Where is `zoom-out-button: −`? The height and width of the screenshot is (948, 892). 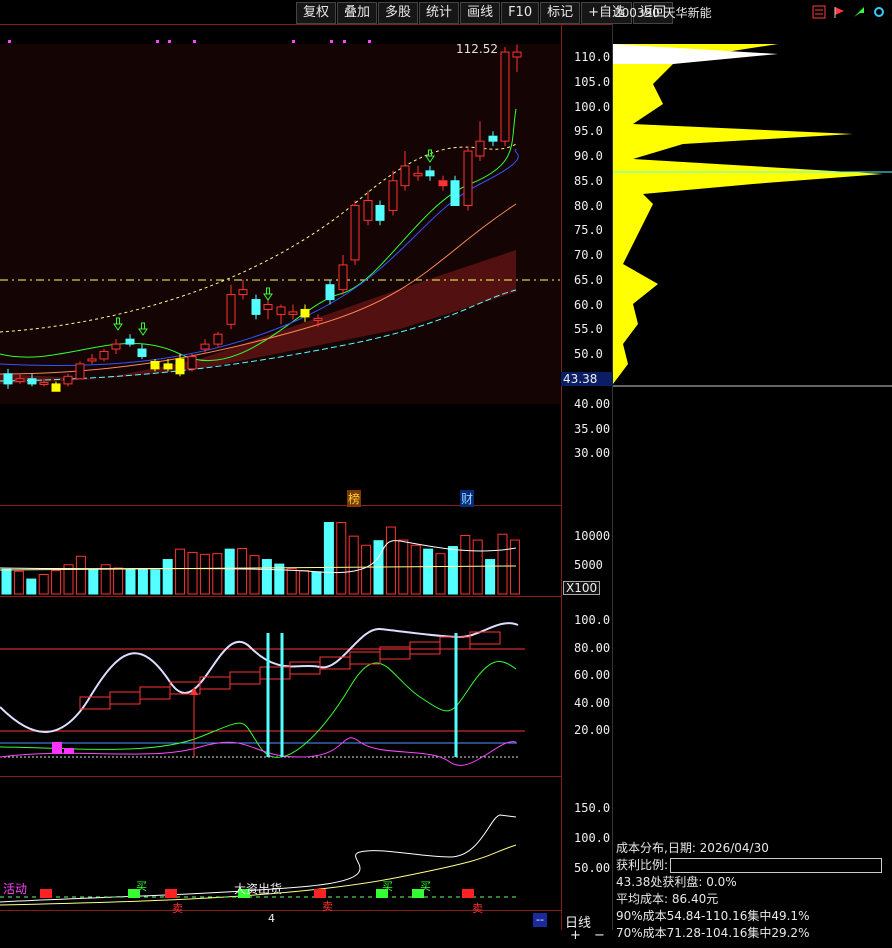
zoom-out-button: − is located at coordinates (599, 935).